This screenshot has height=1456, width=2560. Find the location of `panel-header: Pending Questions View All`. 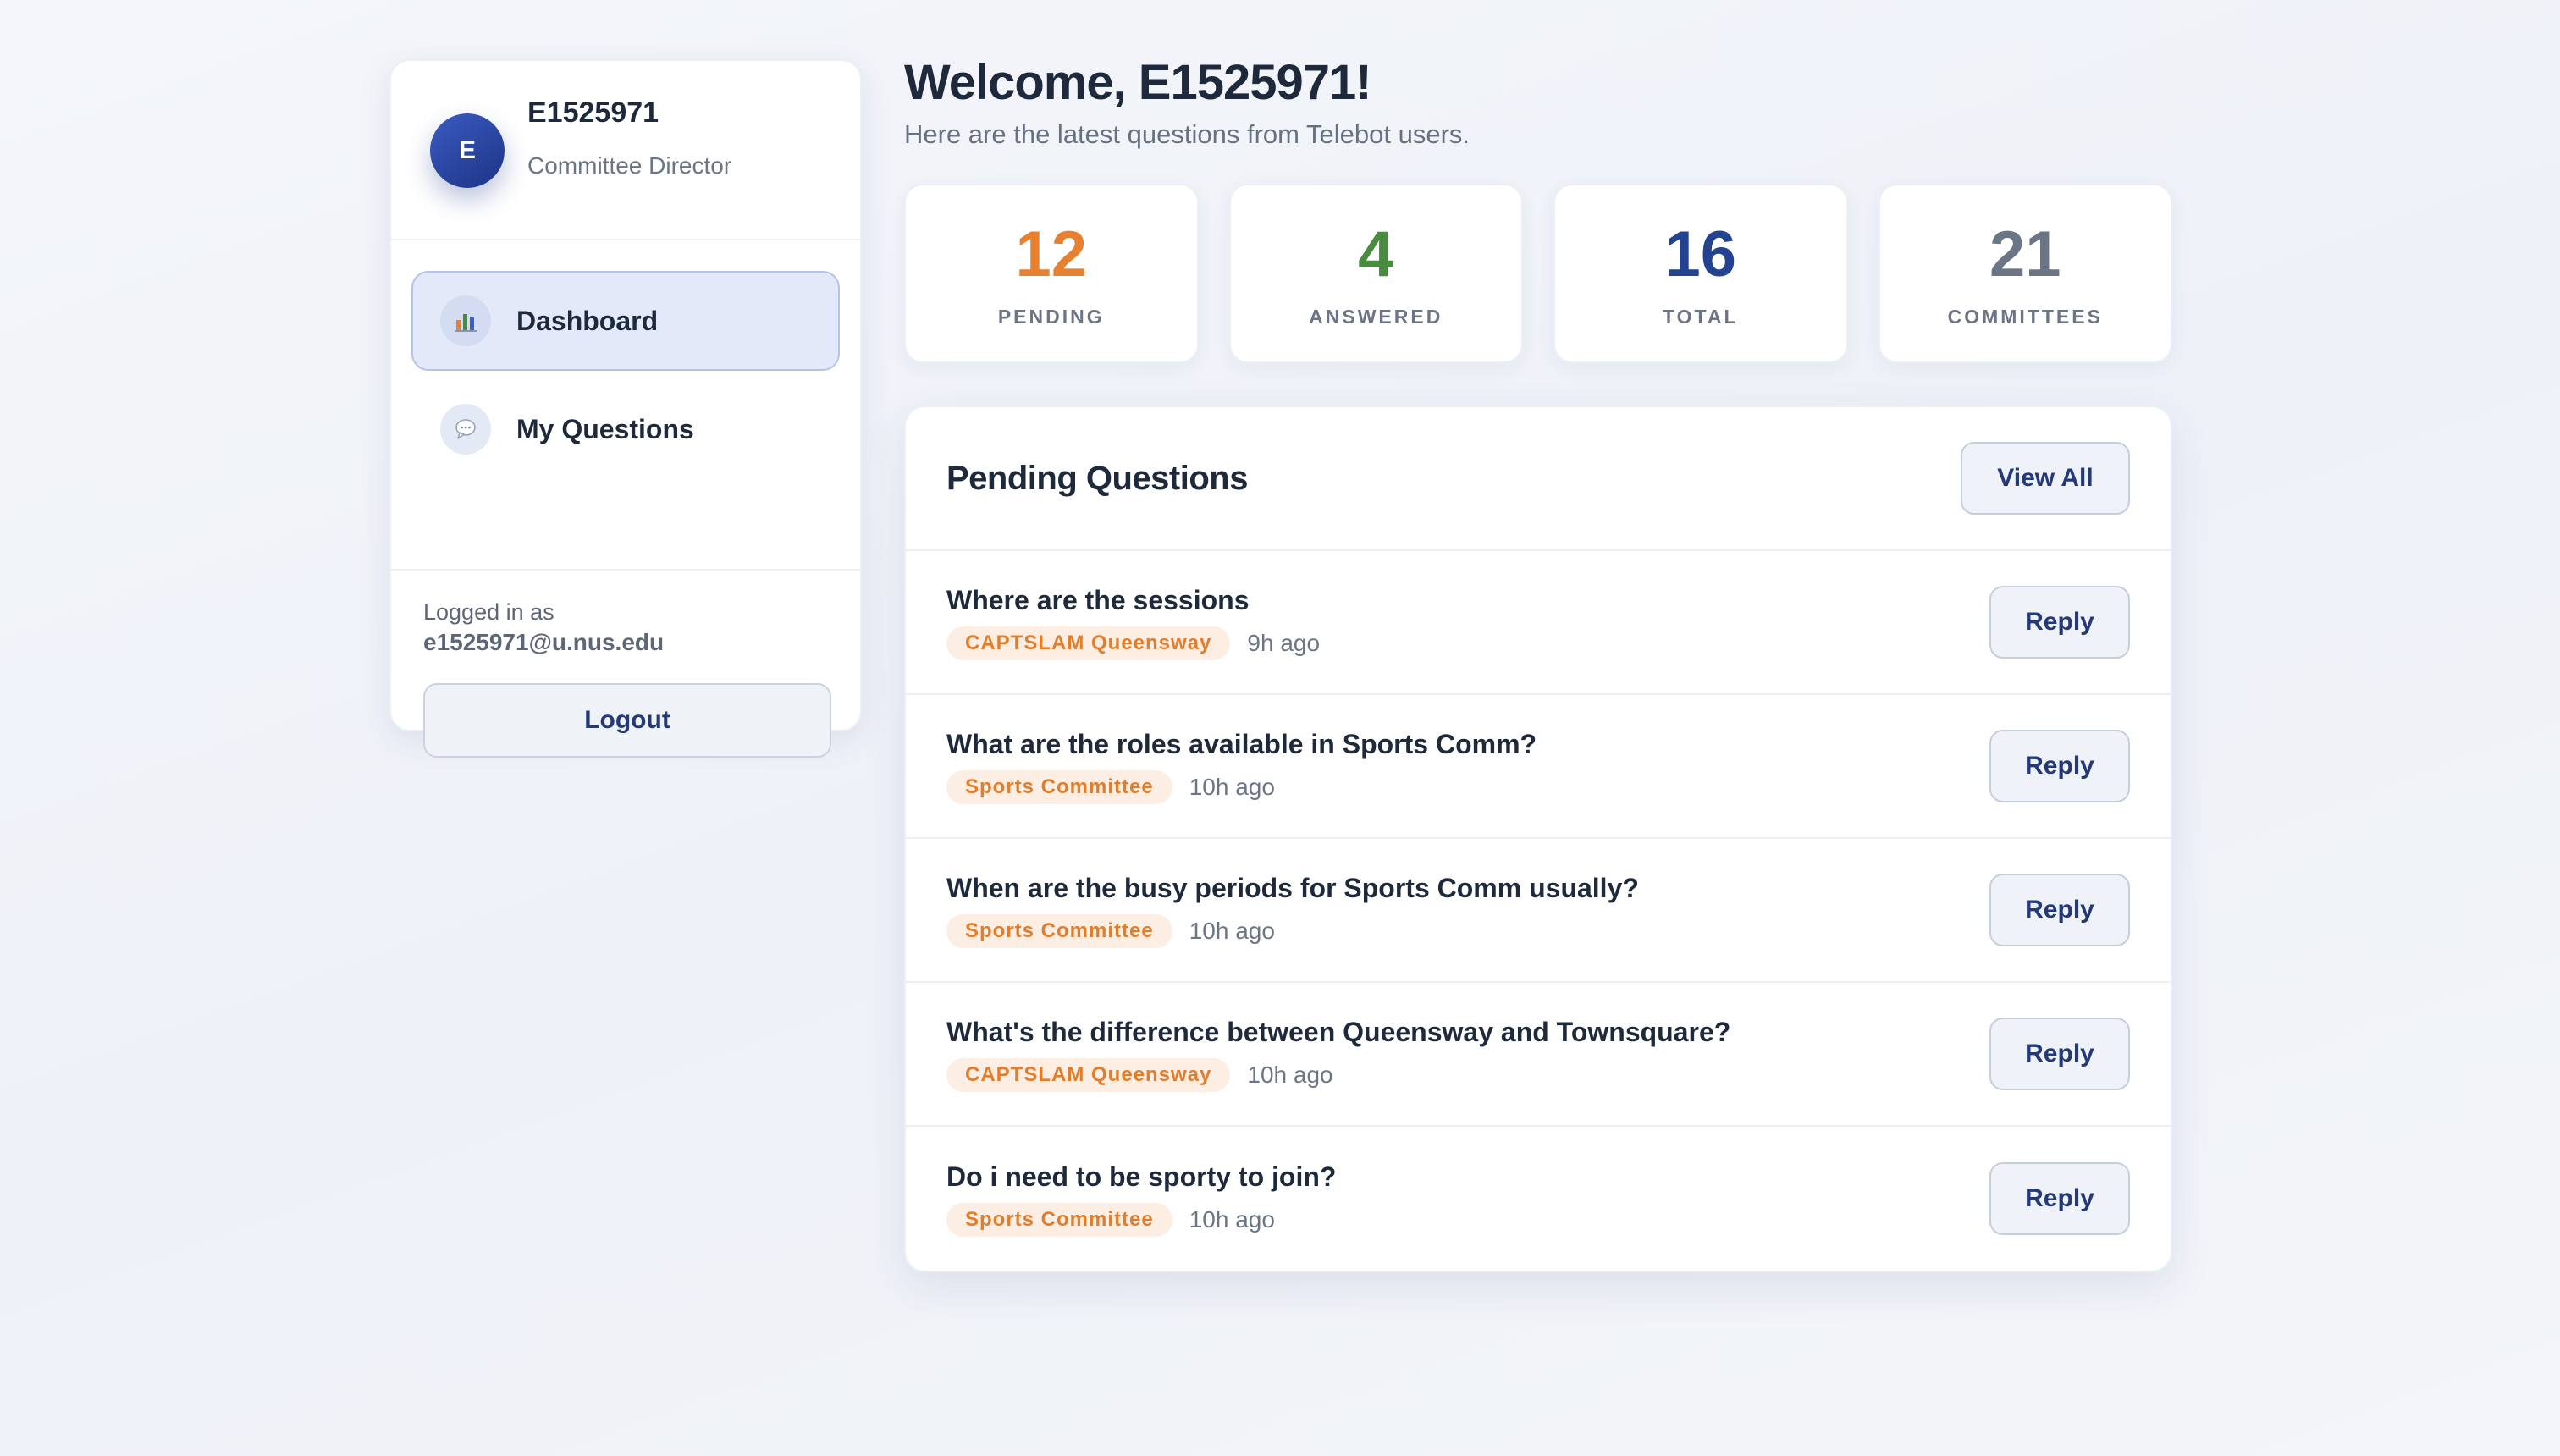

panel-header: Pending Questions View All is located at coordinates (1538, 479).